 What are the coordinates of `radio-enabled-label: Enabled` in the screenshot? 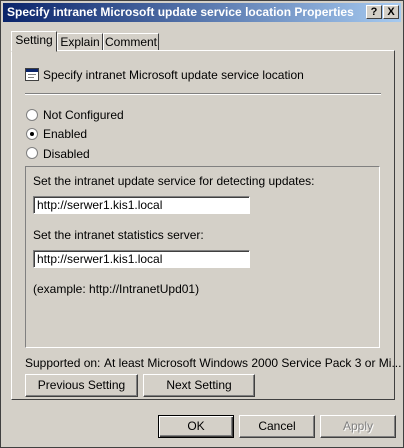 It's located at (65, 134).